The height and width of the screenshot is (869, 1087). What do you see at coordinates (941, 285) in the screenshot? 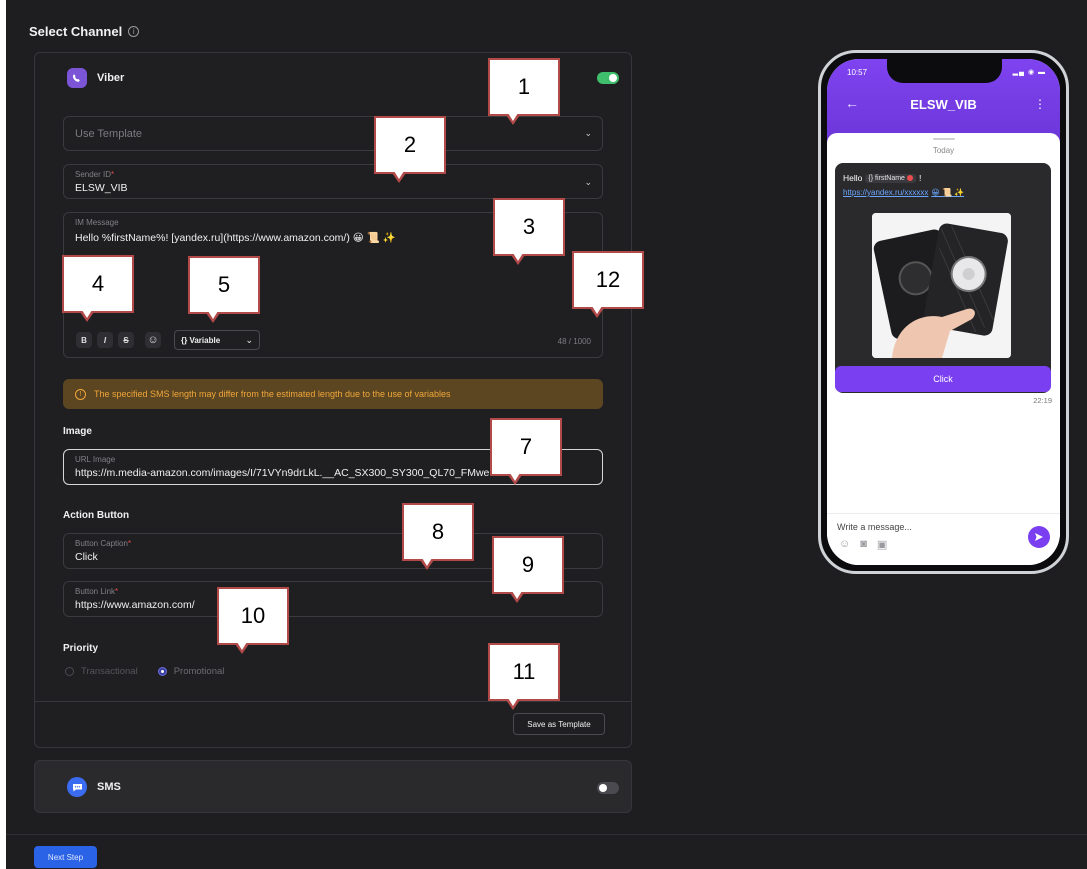
I see `product-image` at bounding box center [941, 285].